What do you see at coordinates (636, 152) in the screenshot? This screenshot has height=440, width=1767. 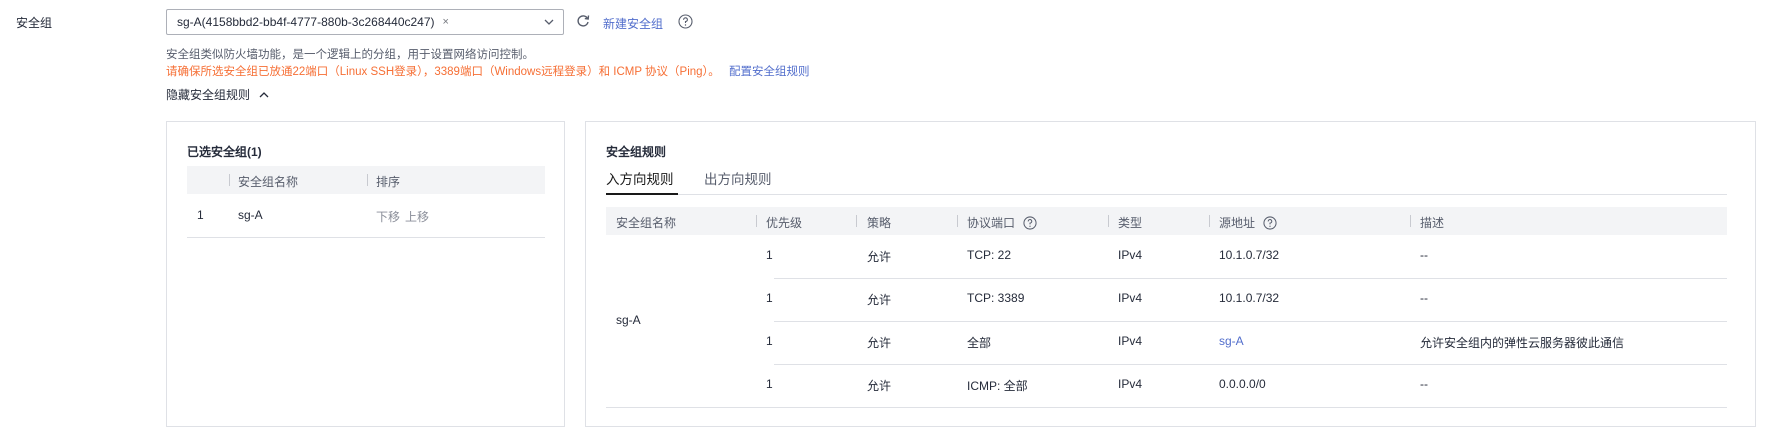 I see `rules-title: 安全组规则` at bounding box center [636, 152].